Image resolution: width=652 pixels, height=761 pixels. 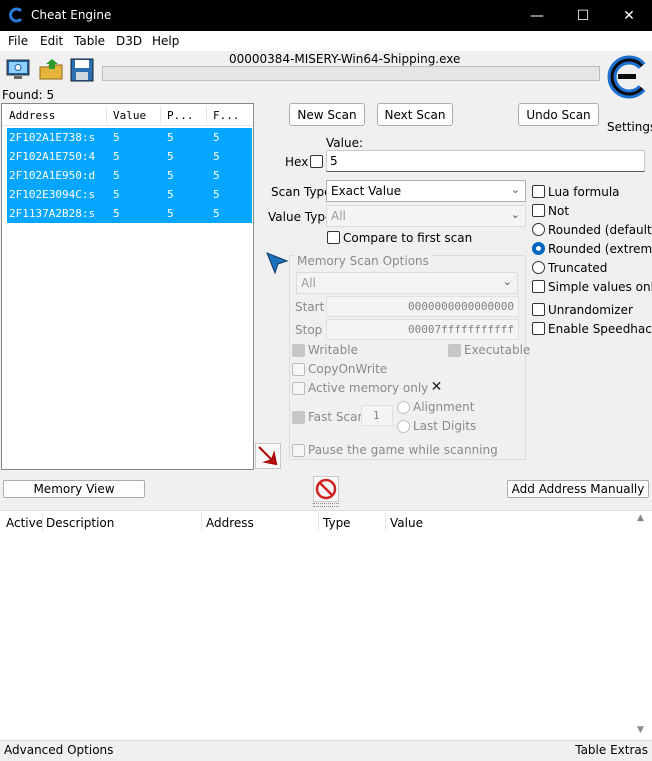 What do you see at coordinates (345, 59) in the screenshot?
I see `process-name: 00000384-MISERY-Win64-Shipping.exe` at bounding box center [345, 59].